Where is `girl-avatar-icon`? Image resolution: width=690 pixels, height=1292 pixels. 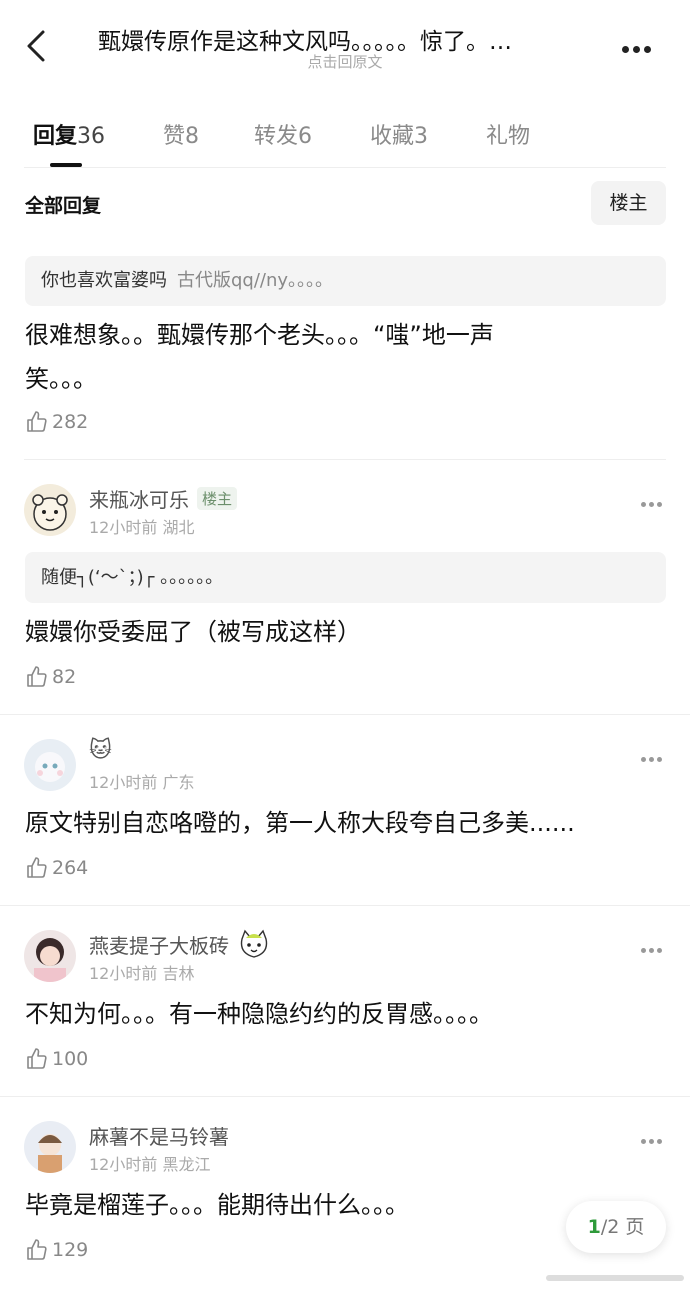
girl-avatar-icon is located at coordinates (50, 956).